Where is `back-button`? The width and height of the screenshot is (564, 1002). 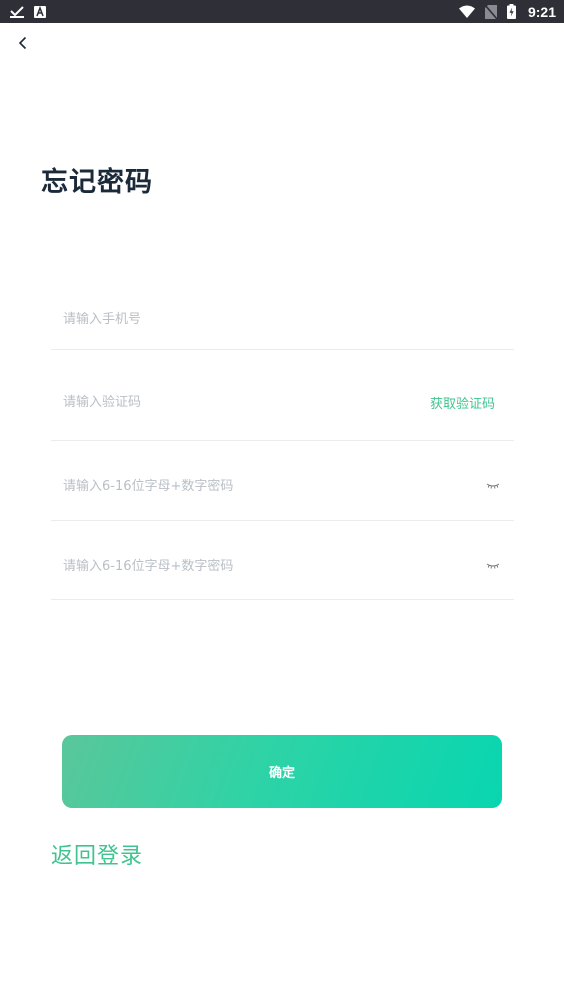
back-button is located at coordinates (23, 44).